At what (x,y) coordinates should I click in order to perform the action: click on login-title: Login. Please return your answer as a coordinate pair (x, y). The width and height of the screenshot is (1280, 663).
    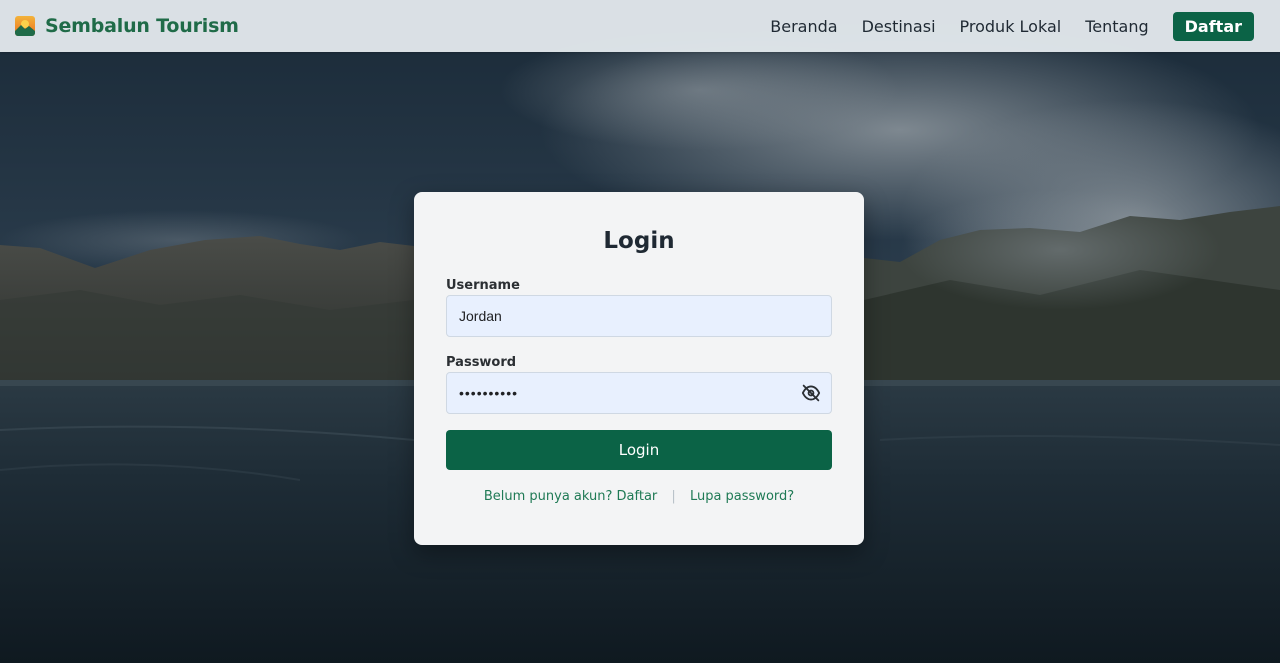
    Looking at the image, I should click on (639, 241).